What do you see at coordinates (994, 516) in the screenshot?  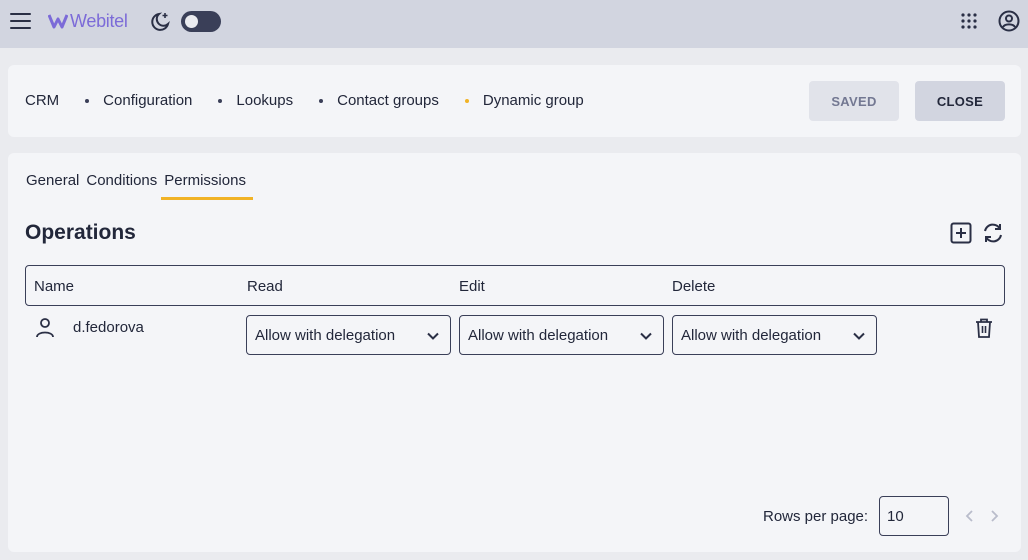 I see `chevron-right-icon` at bounding box center [994, 516].